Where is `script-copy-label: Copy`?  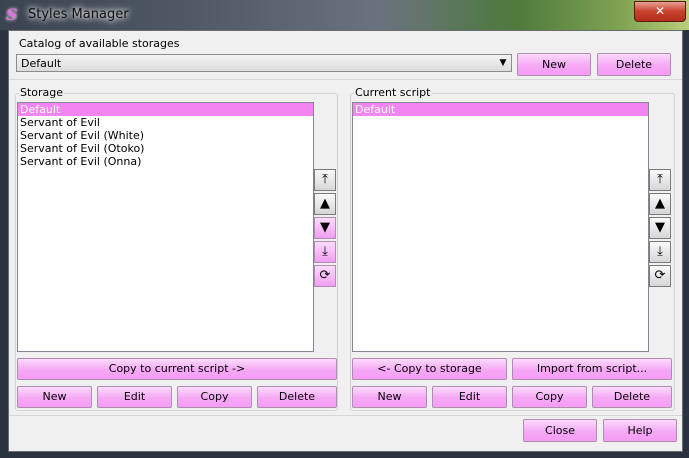 script-copy-label: Copy is located at coordinates (549, 396).